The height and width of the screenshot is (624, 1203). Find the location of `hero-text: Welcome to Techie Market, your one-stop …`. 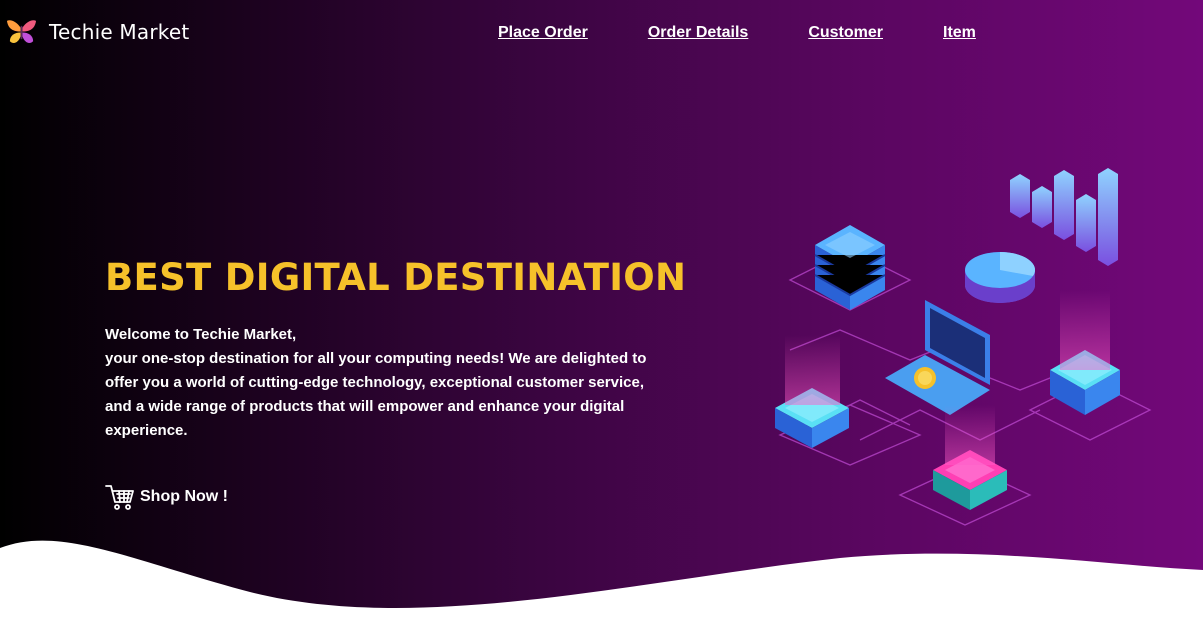

hero-text: Welcome to Techie Market, your one-stop … is located at coordinates (385, 383).